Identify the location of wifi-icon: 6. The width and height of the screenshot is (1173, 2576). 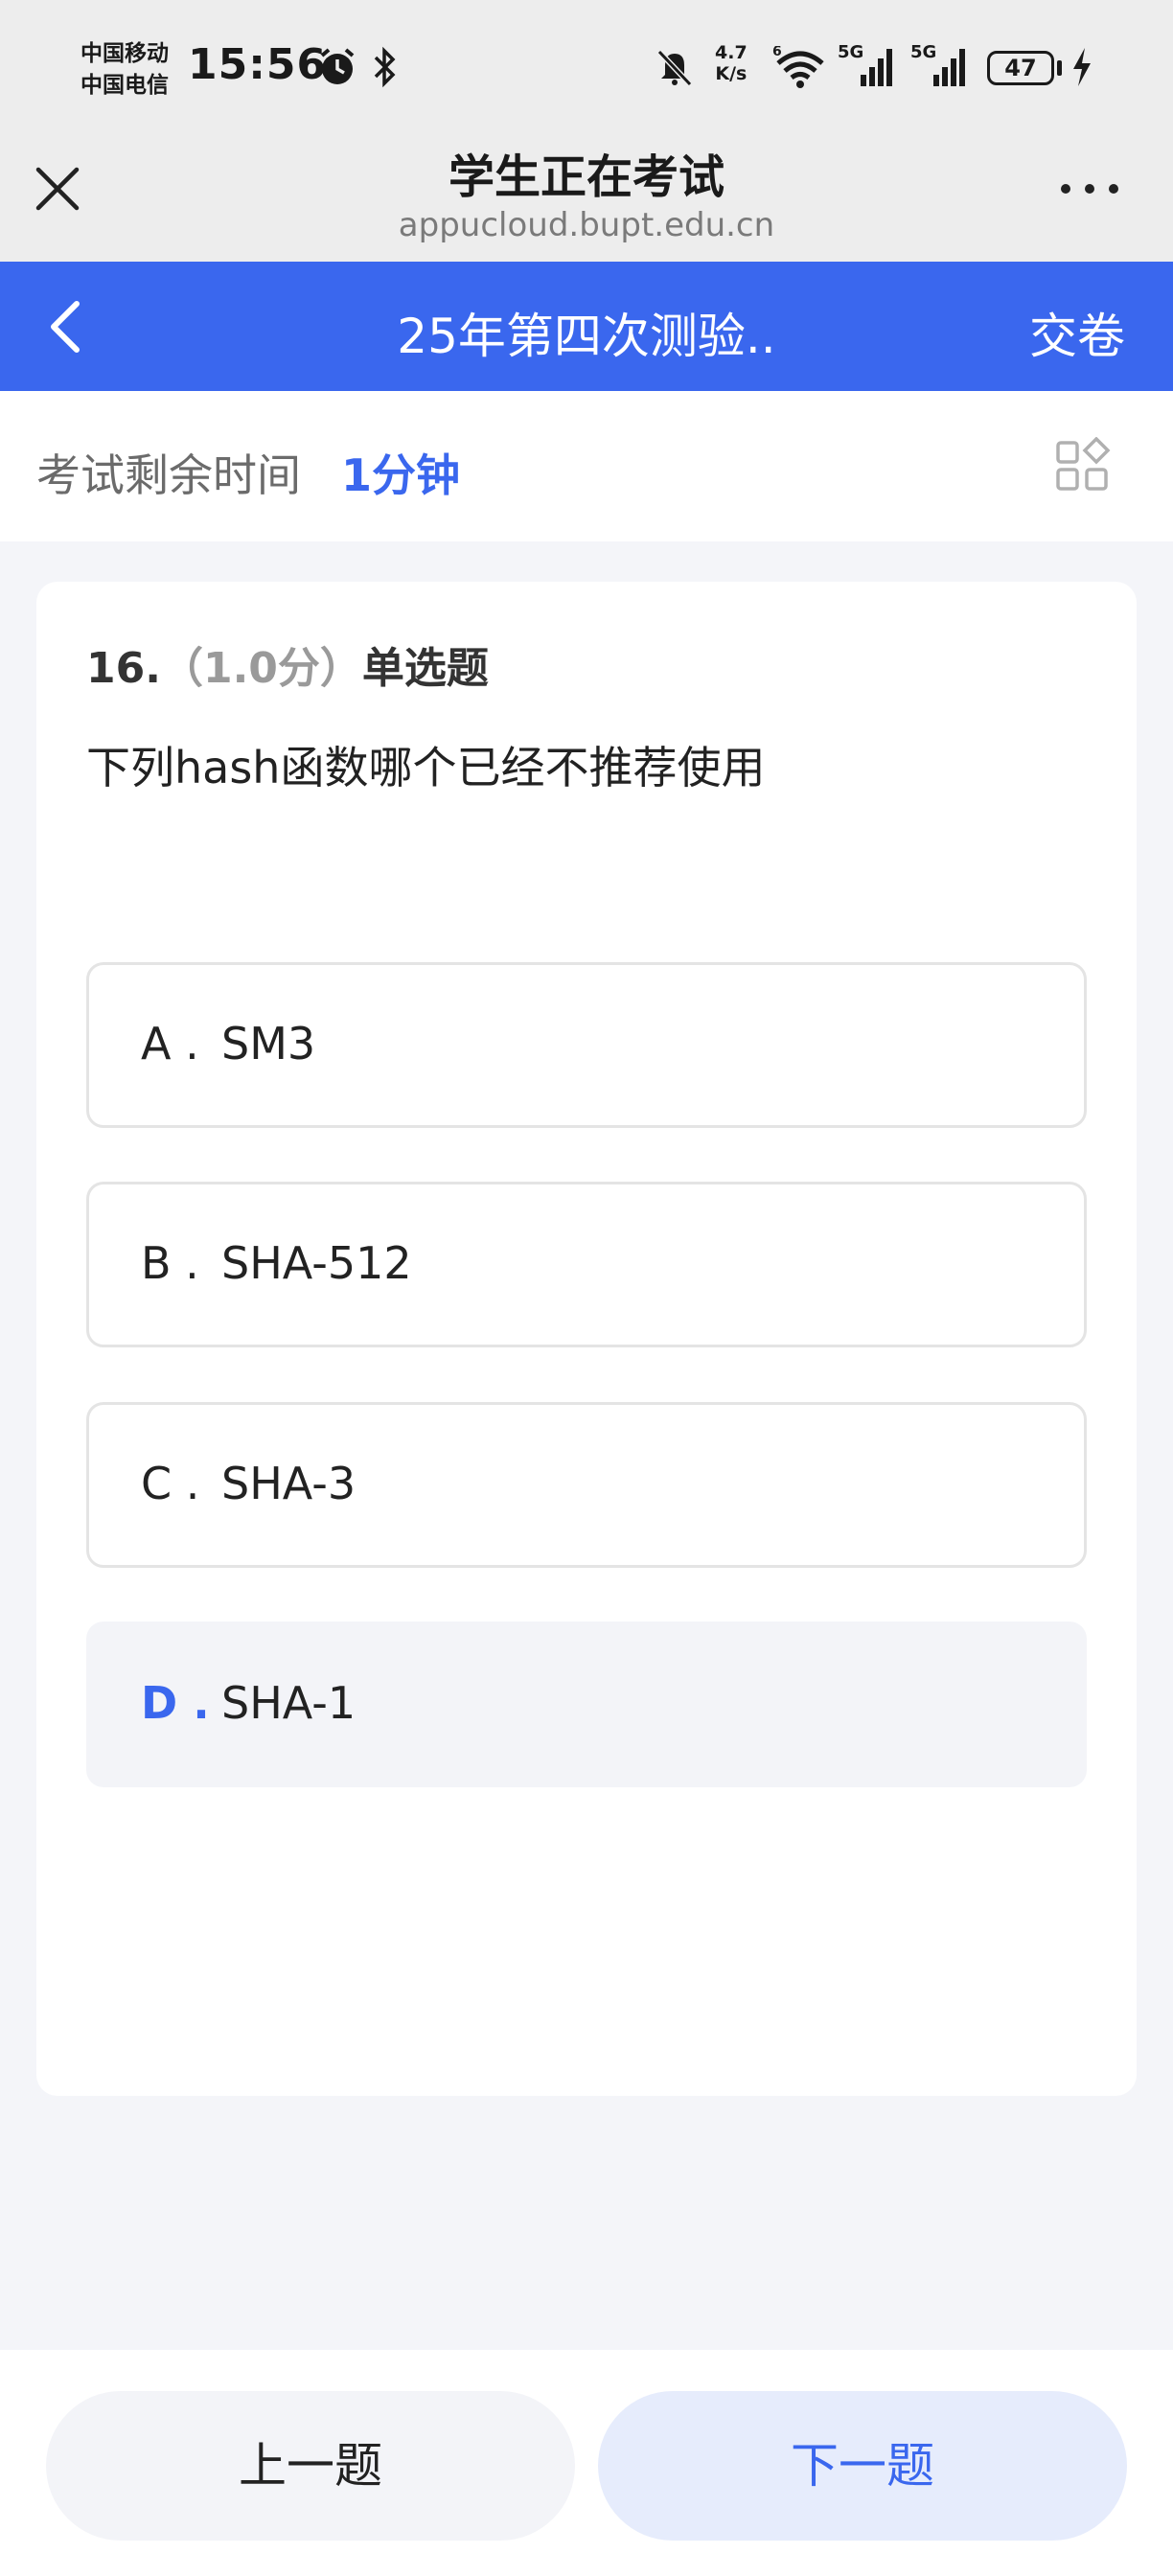
(798, 67).